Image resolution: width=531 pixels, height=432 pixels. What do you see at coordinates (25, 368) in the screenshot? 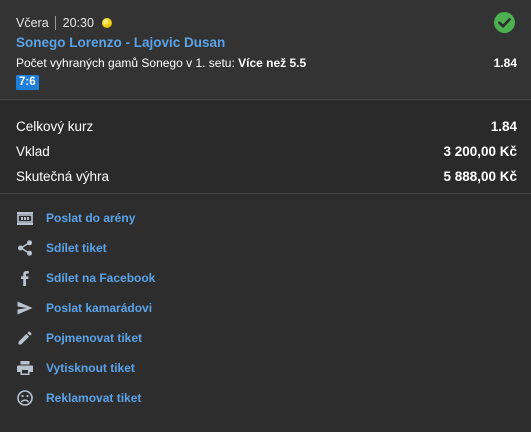
I see `printer-icon` at bounding box center [25, 368].